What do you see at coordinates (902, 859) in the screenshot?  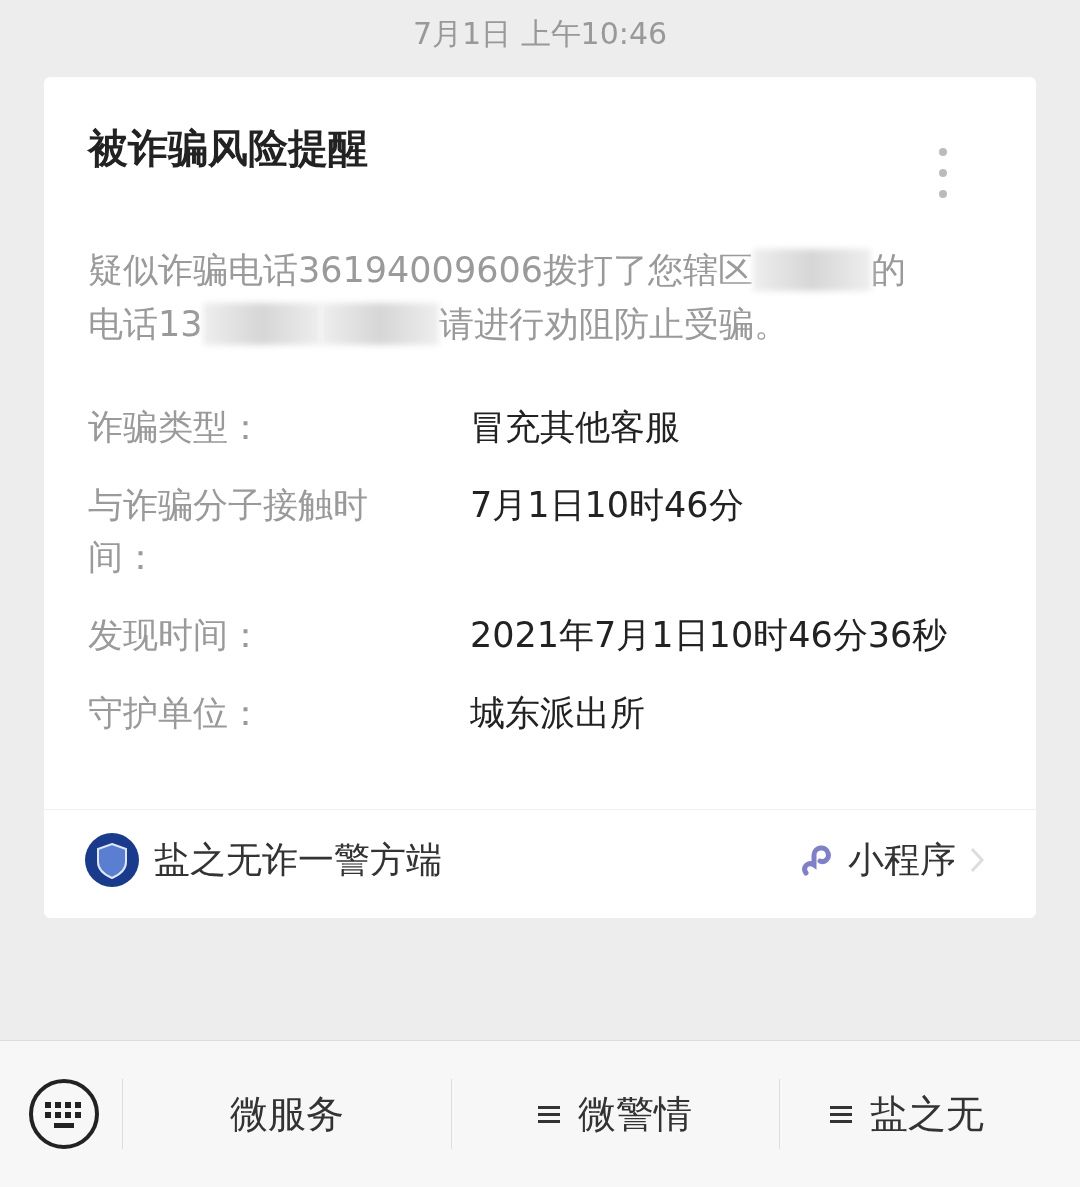 I see `mini-program-label: 小程序` at bounding box center [902, 859].